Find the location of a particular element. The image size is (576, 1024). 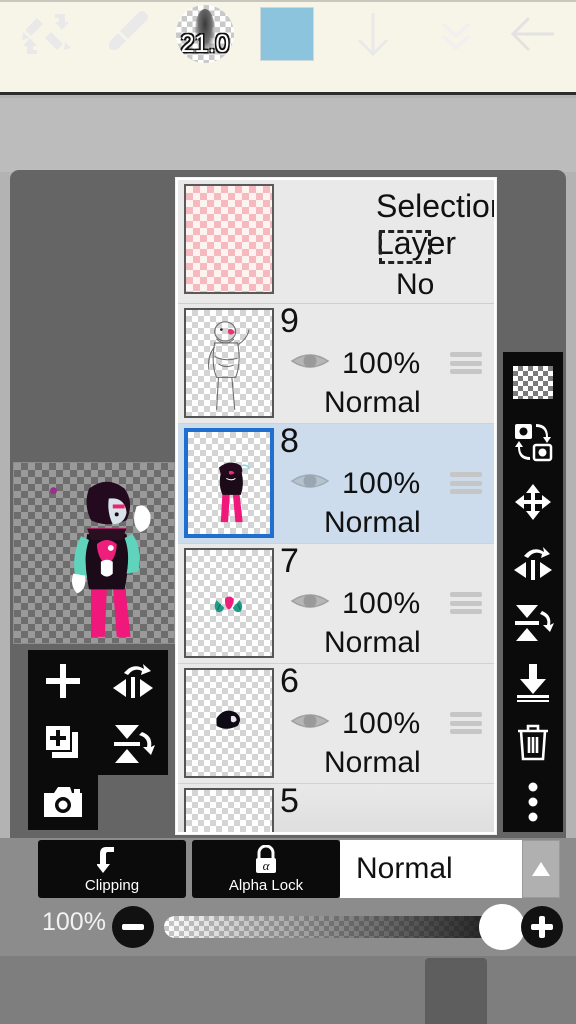

brush-size-value: 21.0 is located at coordinates (205, 44).